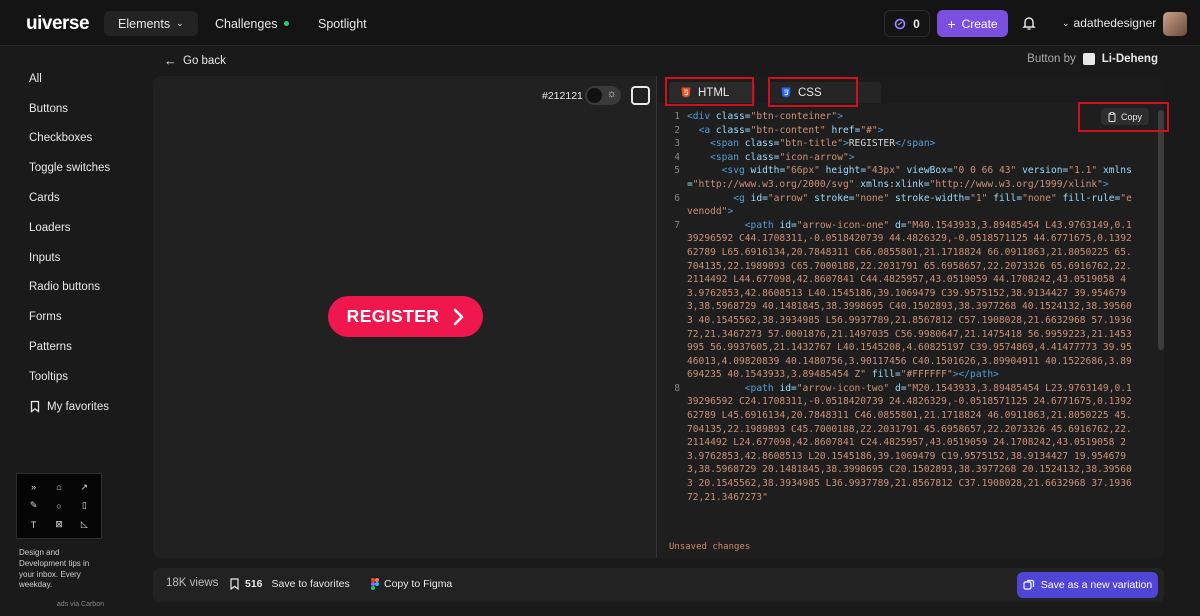 The image size is (1200, 616). I want to click on line-number: 4, so click(677, 157).